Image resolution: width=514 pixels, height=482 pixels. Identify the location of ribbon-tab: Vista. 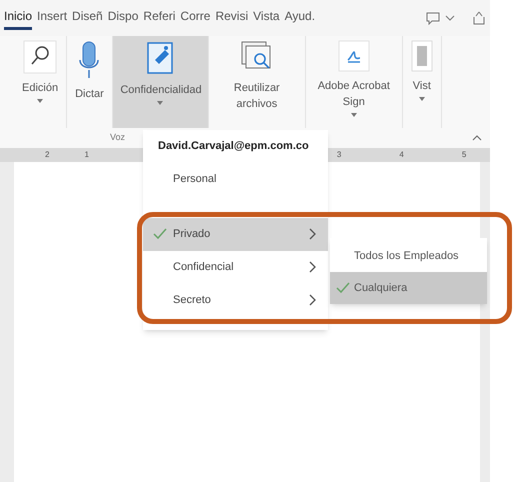
(266, 18).